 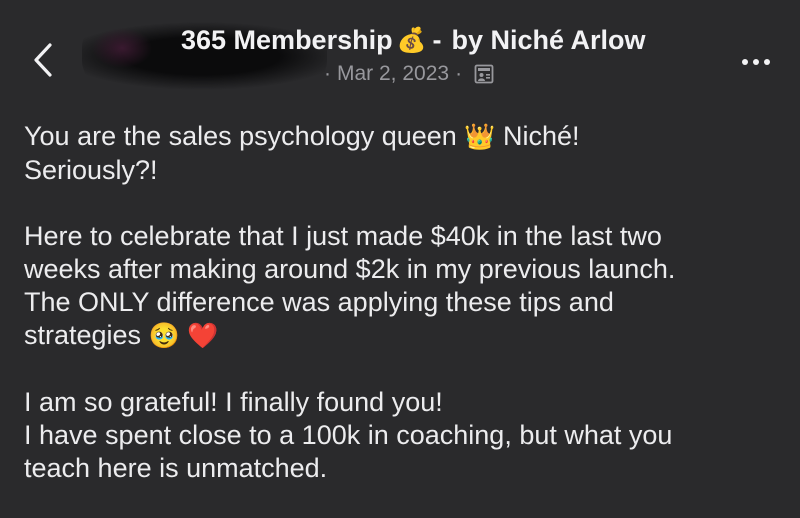 I want to click on post-meta: · Mar 2, 2023 ·, so click(x=406, y=74).